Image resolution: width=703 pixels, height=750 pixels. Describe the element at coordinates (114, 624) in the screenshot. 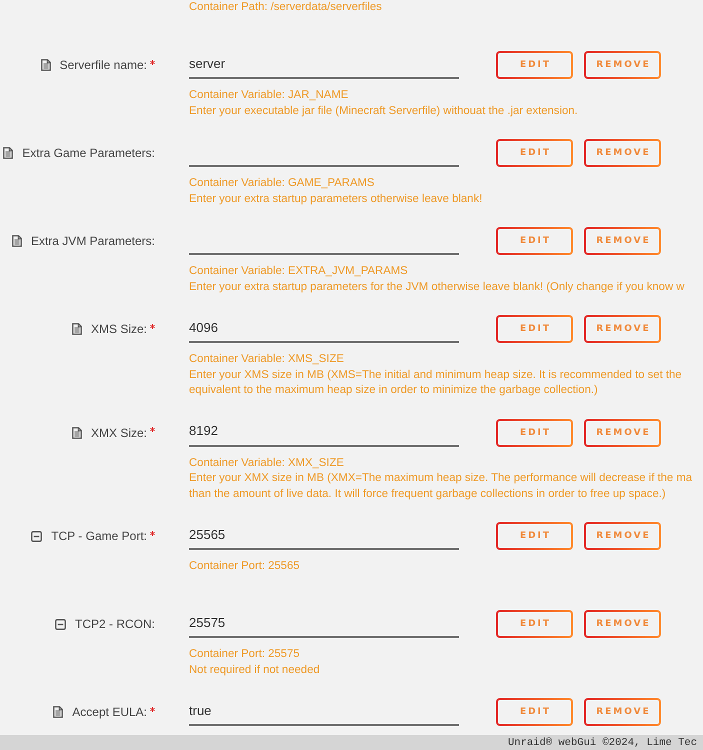

I see `field-label: TCP2 - RCON:` at that location.